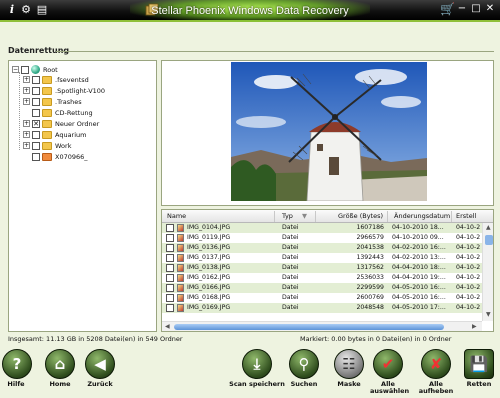 Image resolution: width=500 pixels, height=398 pixels. I want to click on help-button: ? Hilfe, so click(17, 368).